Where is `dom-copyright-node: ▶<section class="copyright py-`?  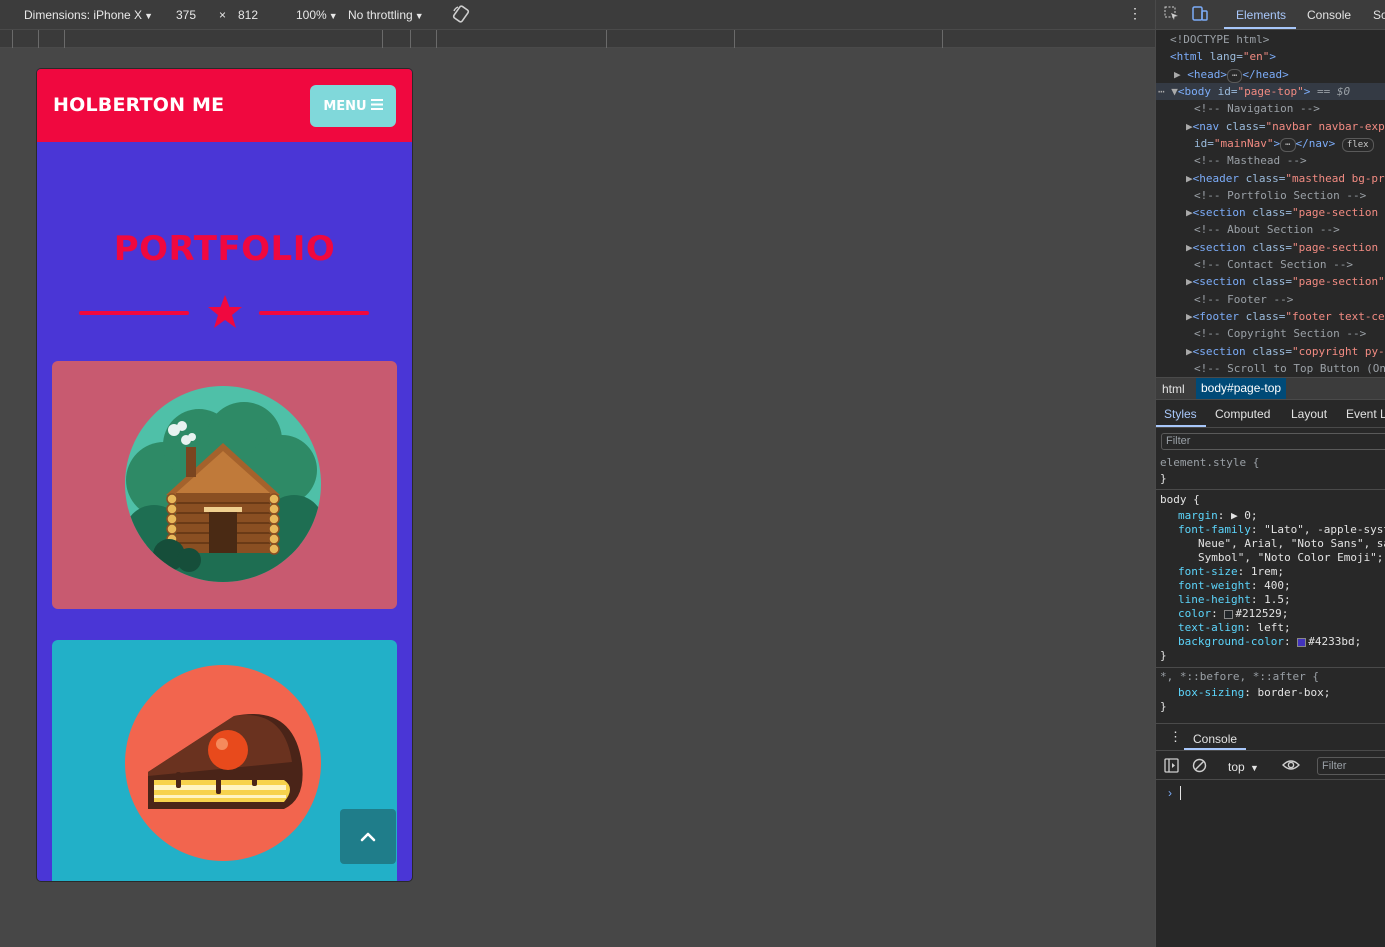
dom-copyright-node: ▶<section class="copyright py- is located at coordinates (1285, 351).